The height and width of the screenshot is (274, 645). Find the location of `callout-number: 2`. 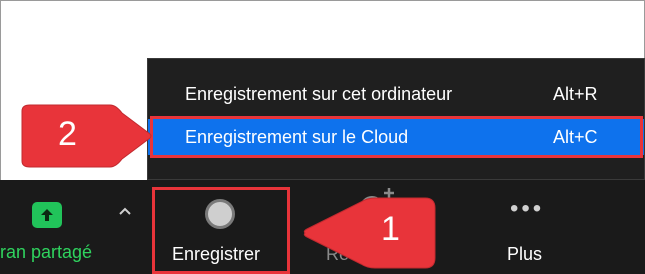

callout-number: 2 is located at coordinates (67, 134).